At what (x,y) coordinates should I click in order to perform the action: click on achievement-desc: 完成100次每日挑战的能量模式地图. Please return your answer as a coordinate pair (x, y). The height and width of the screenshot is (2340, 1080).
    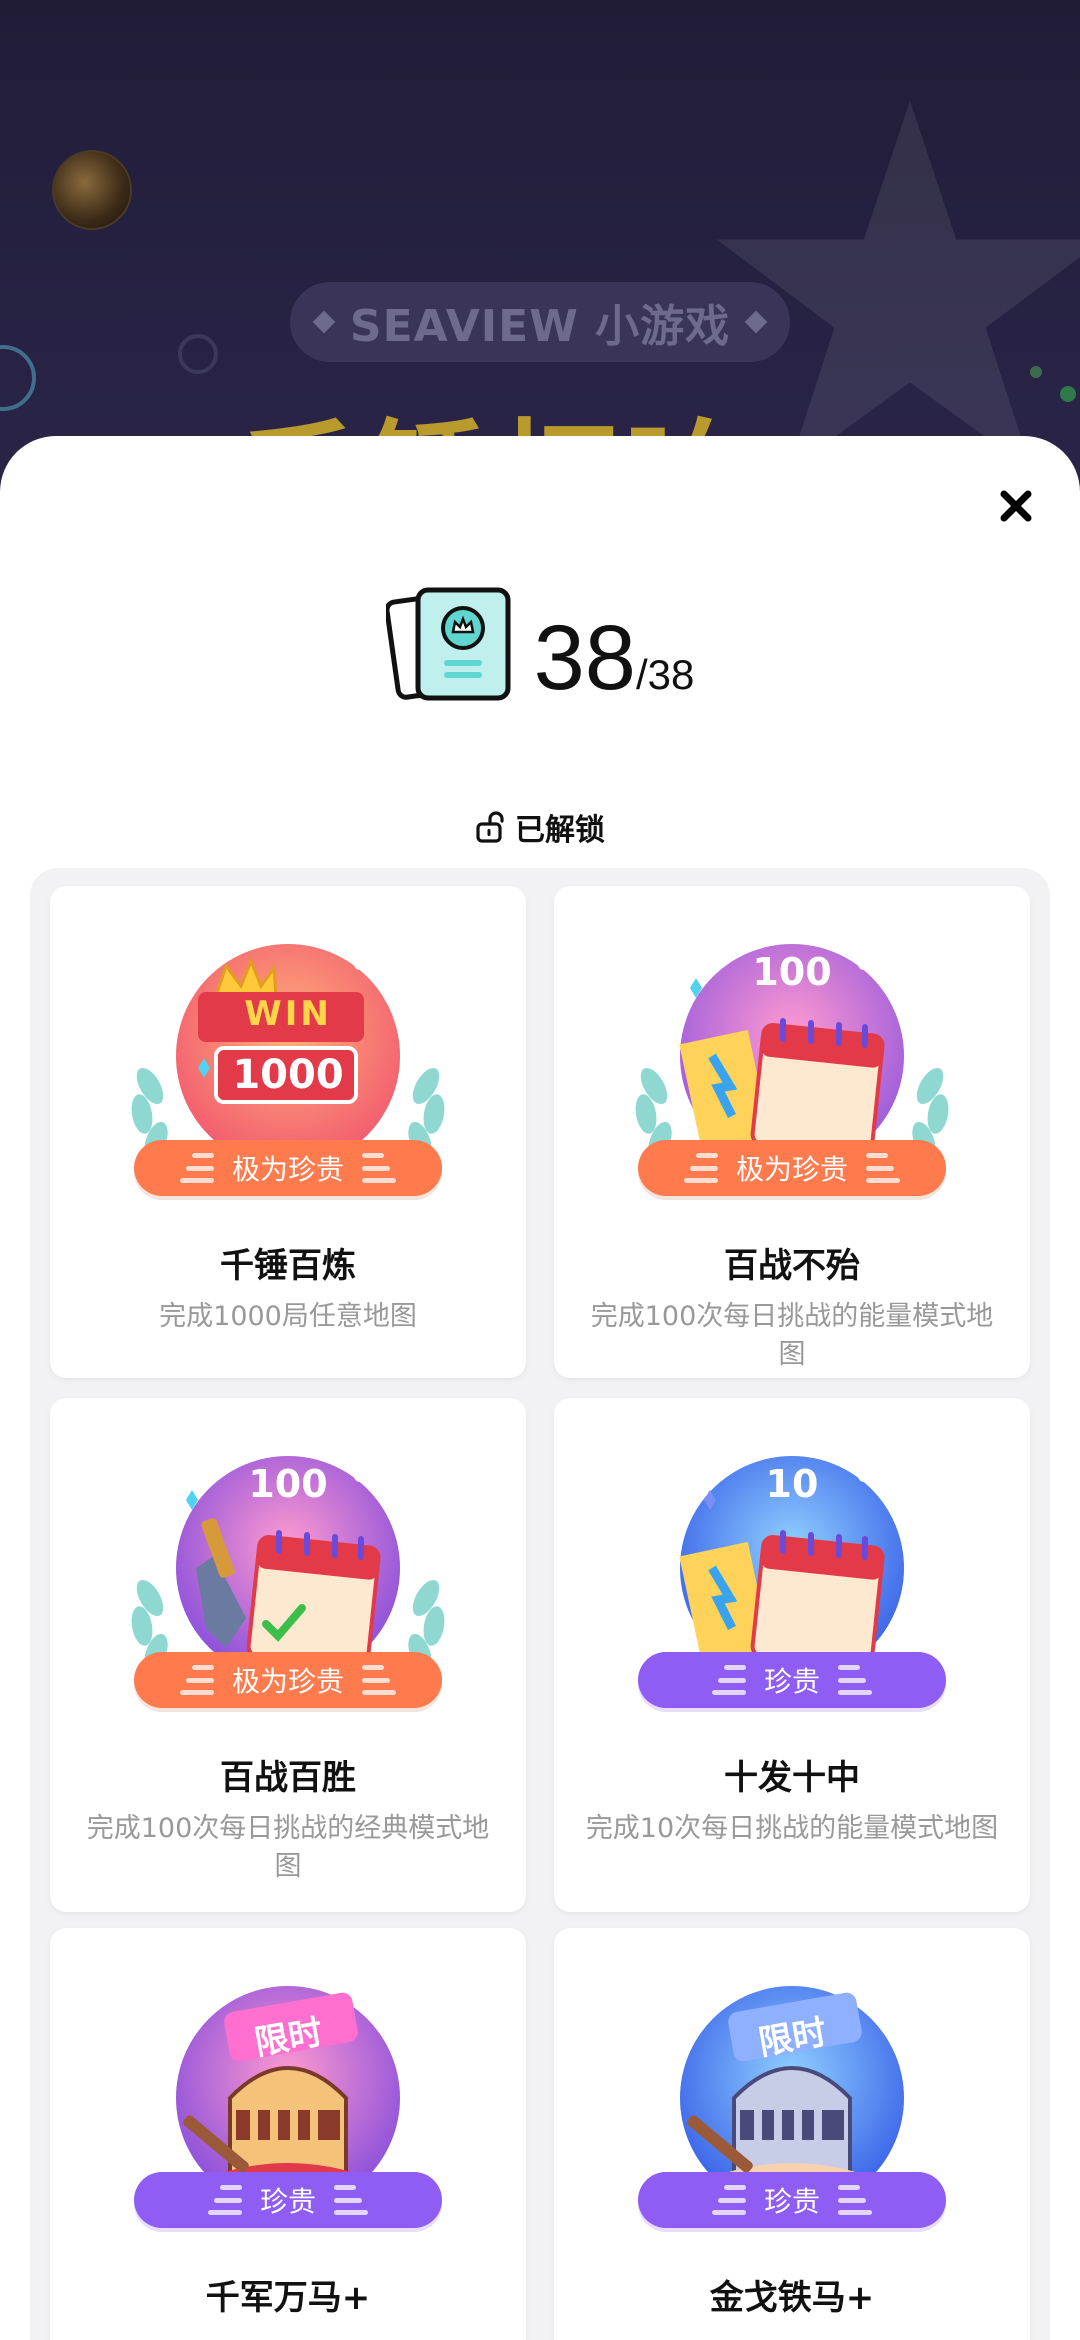
    Looking at the image, I should click on (792, 1335).